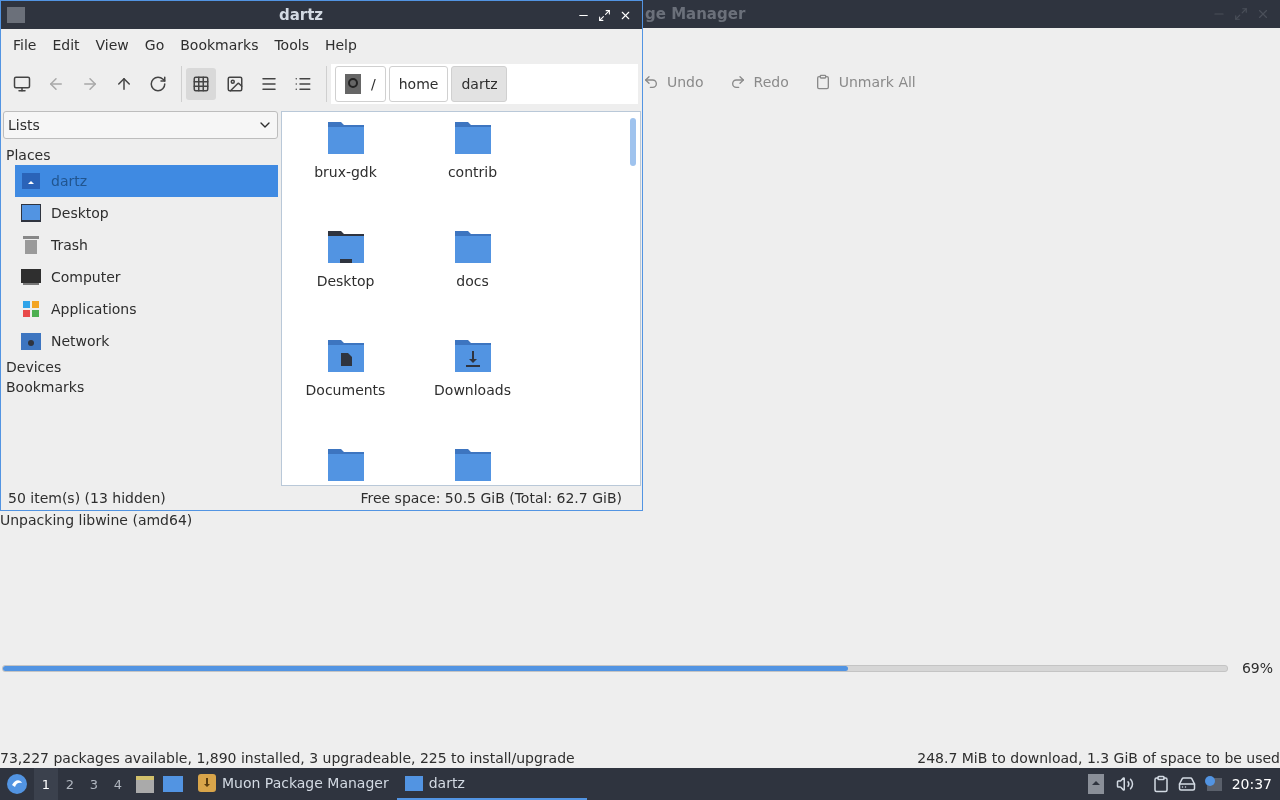  Describe the element at coordinates (146, 213) in the screenshot. I see `place-item: Desktop` at that location.